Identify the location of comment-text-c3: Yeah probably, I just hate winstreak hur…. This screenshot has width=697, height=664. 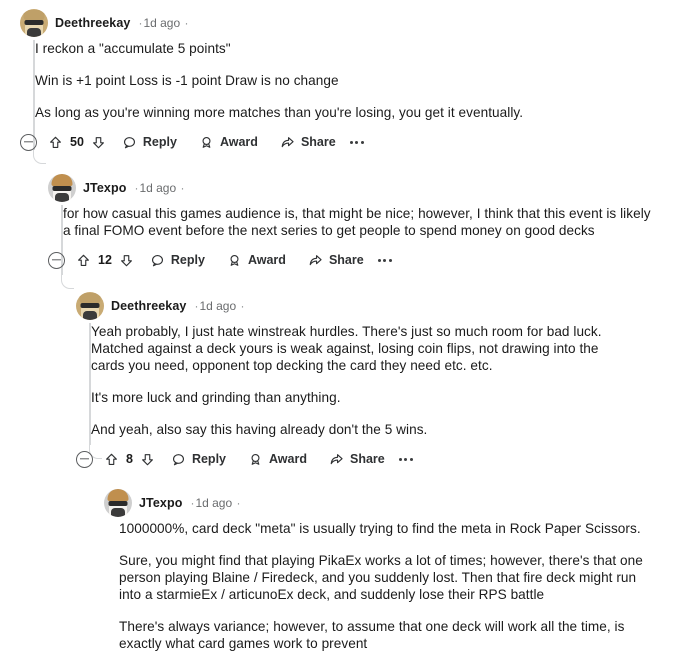
(351, 380).